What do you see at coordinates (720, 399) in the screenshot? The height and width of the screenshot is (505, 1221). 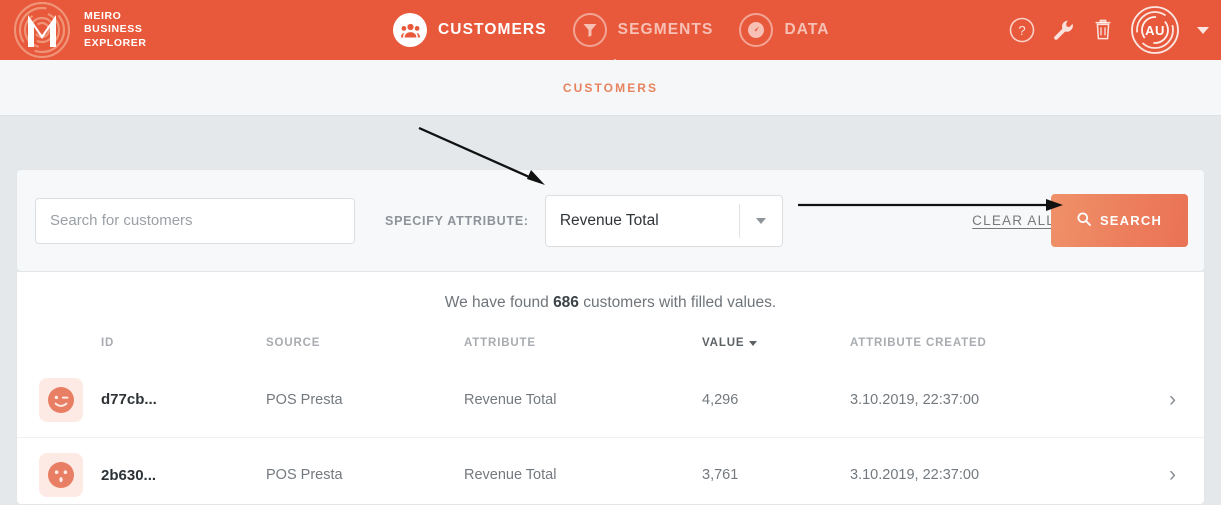 I see `cell-value: 4,296` at bounding box center [720, 399].